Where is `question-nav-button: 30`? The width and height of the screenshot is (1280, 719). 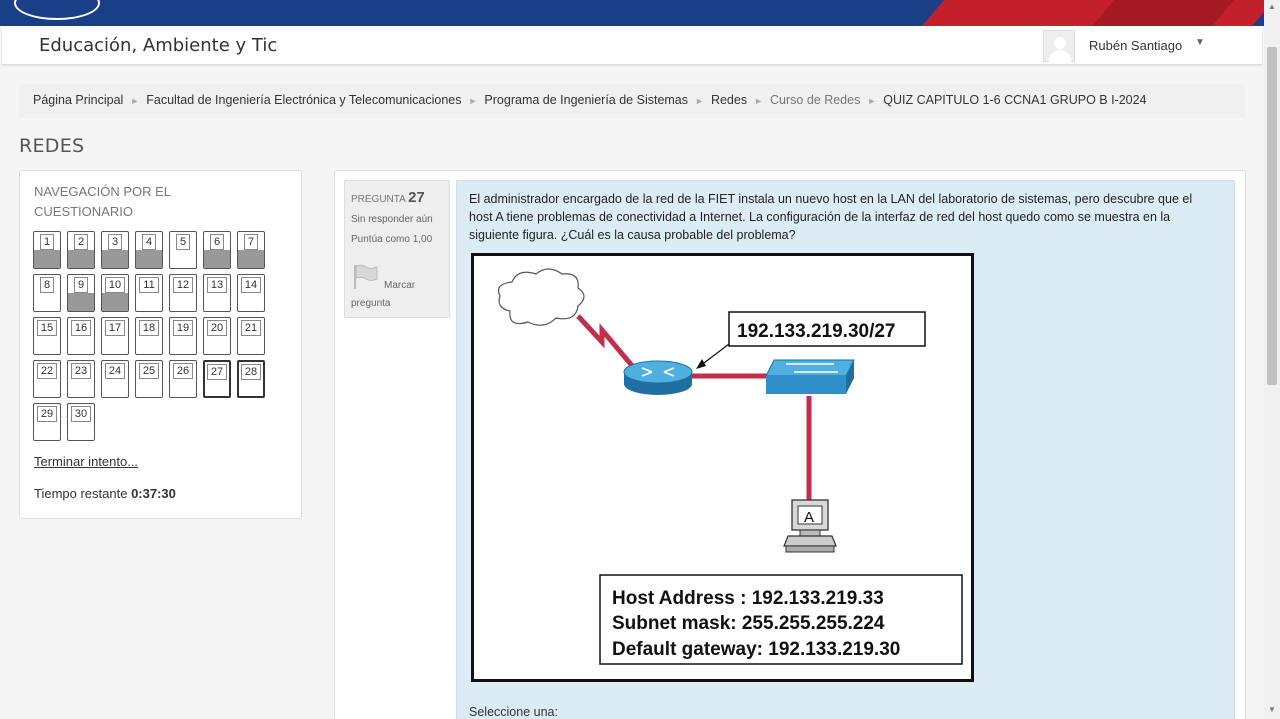 question-nav-button: 30 is located at coordinates (81, 422).